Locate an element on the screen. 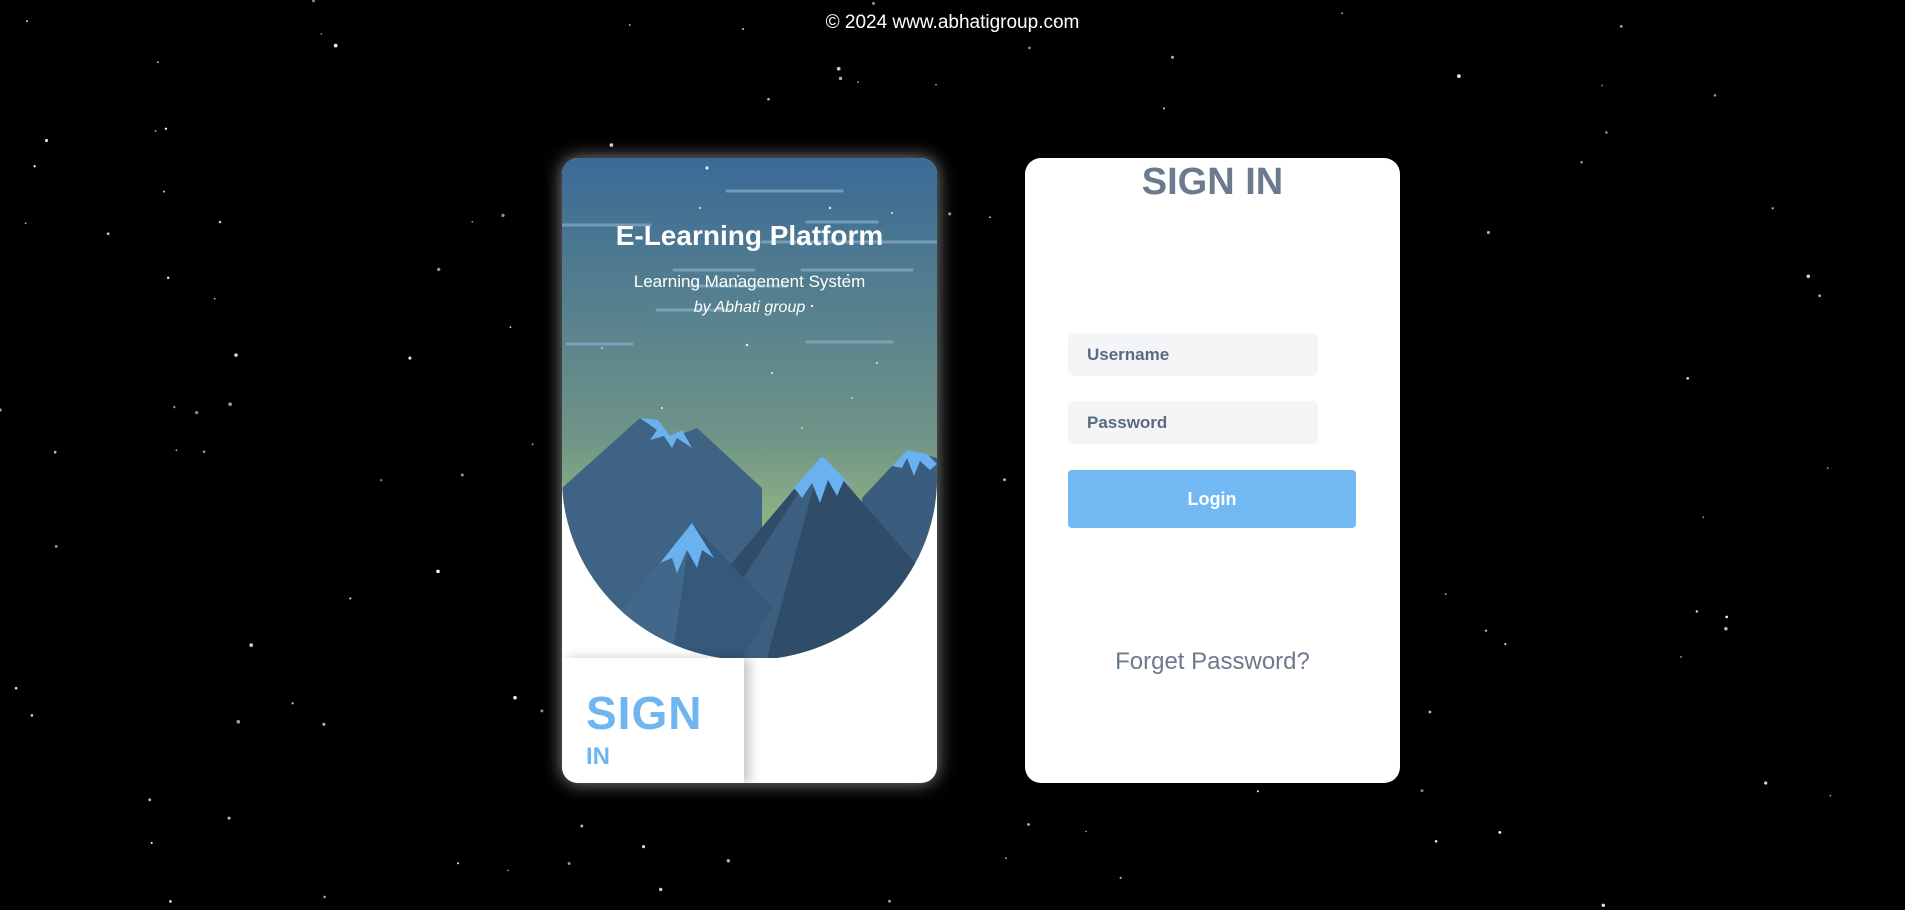 Image resolution: width=1905 pixels, height=910 pixels. platform-subtitle: Learning Management System is located at coordinates (749, 281).